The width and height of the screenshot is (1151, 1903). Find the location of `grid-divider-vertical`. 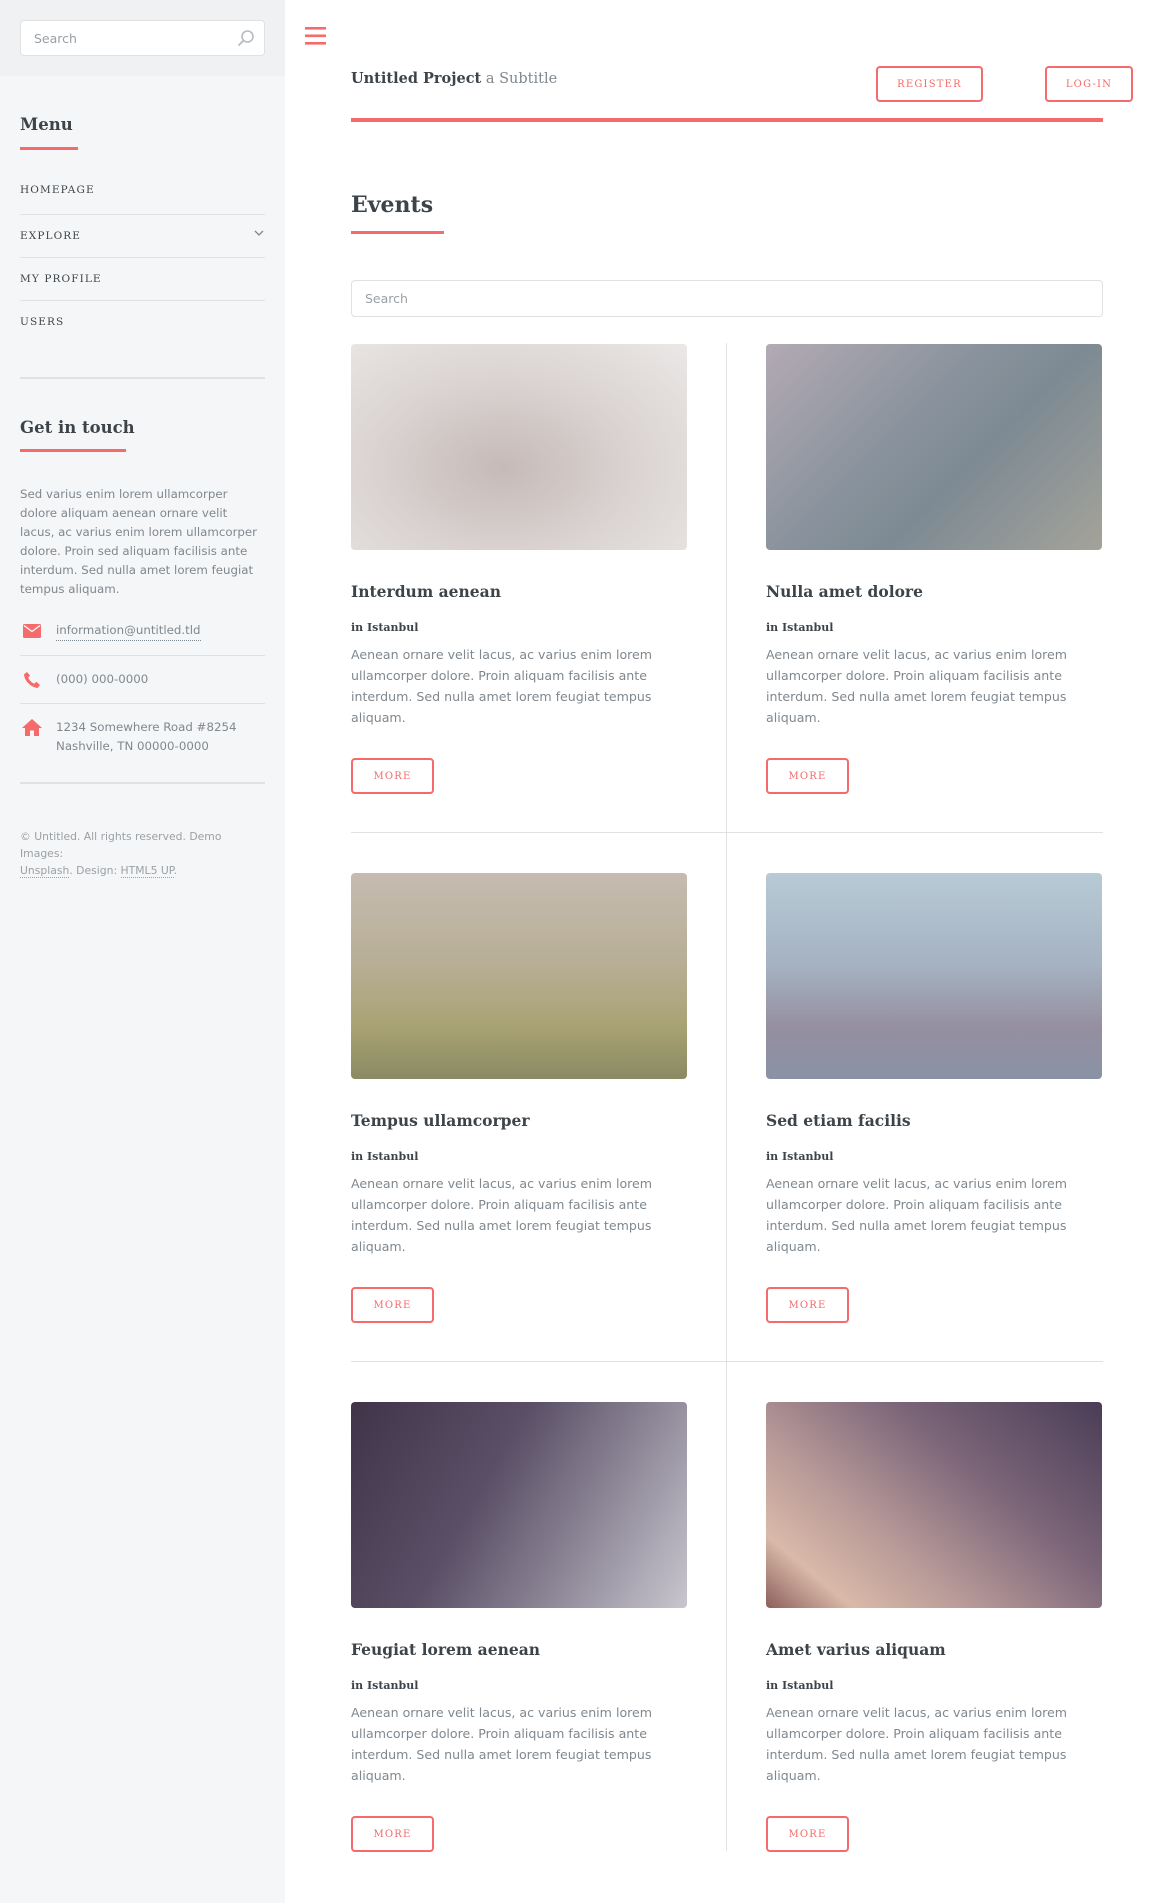

grid-divider-vertical is located at coordinates (726, 1097).